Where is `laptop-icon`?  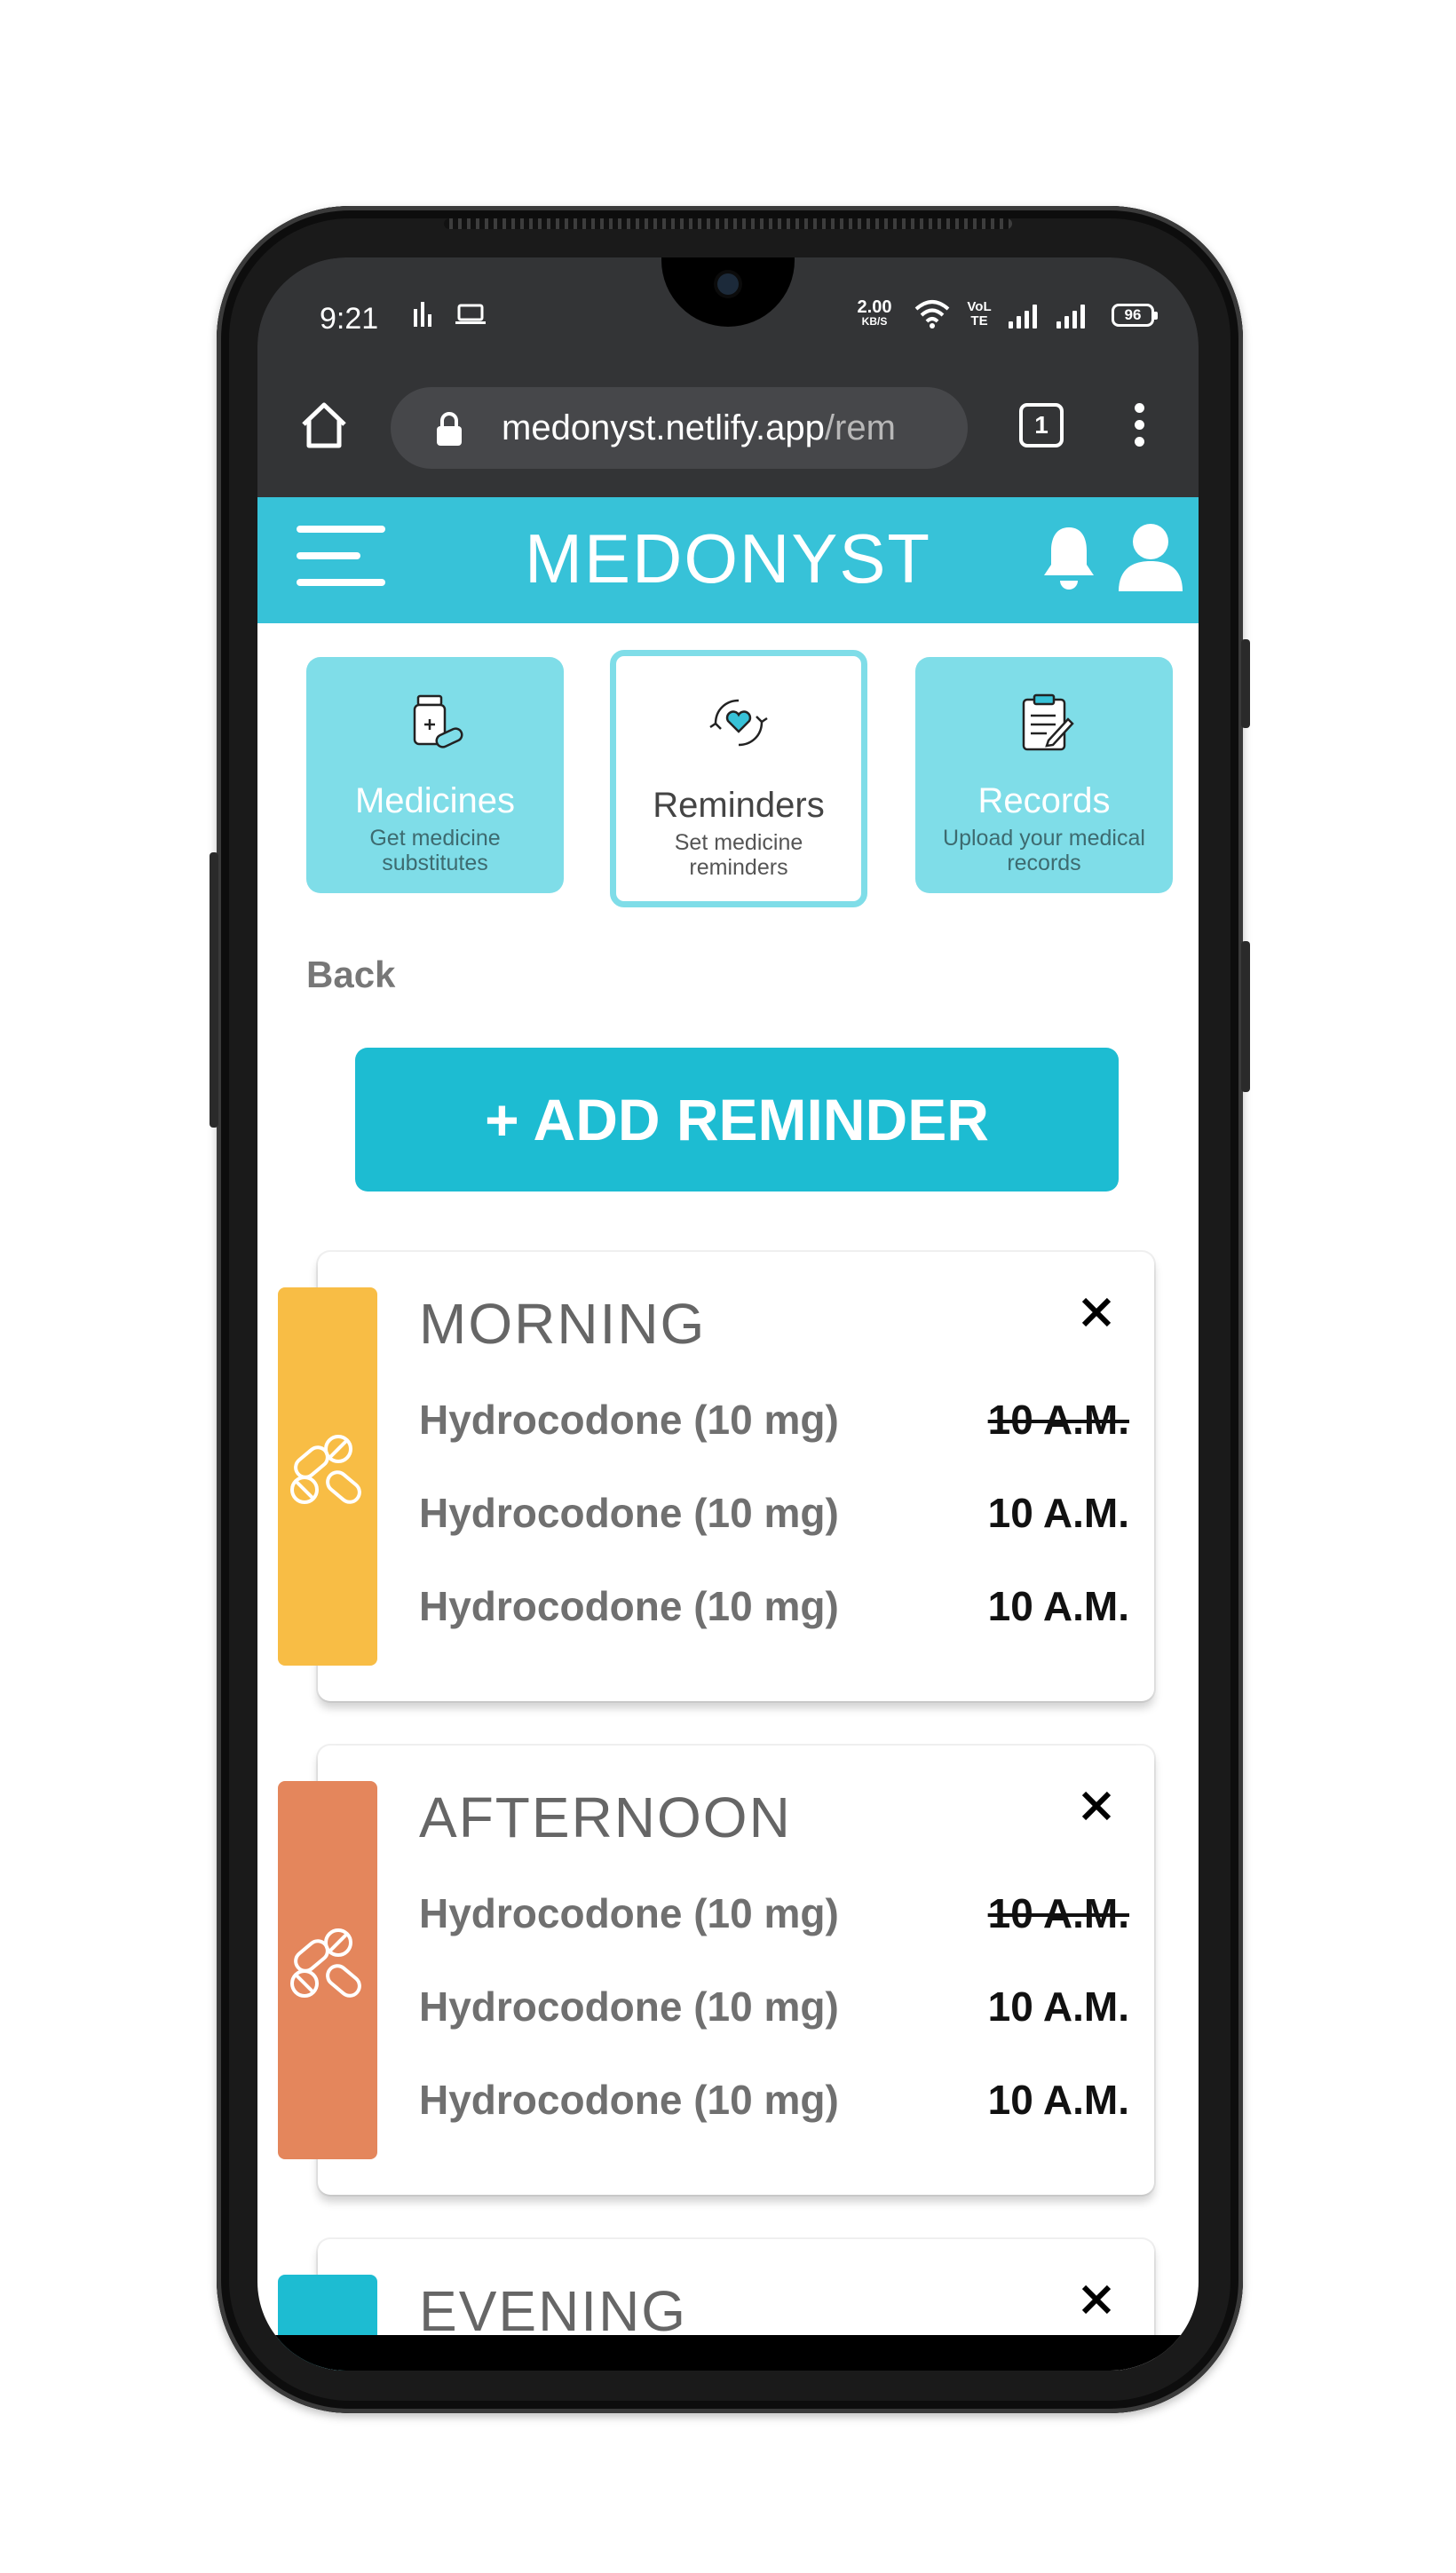
laptop-icon is located at coordinates (471, 314).